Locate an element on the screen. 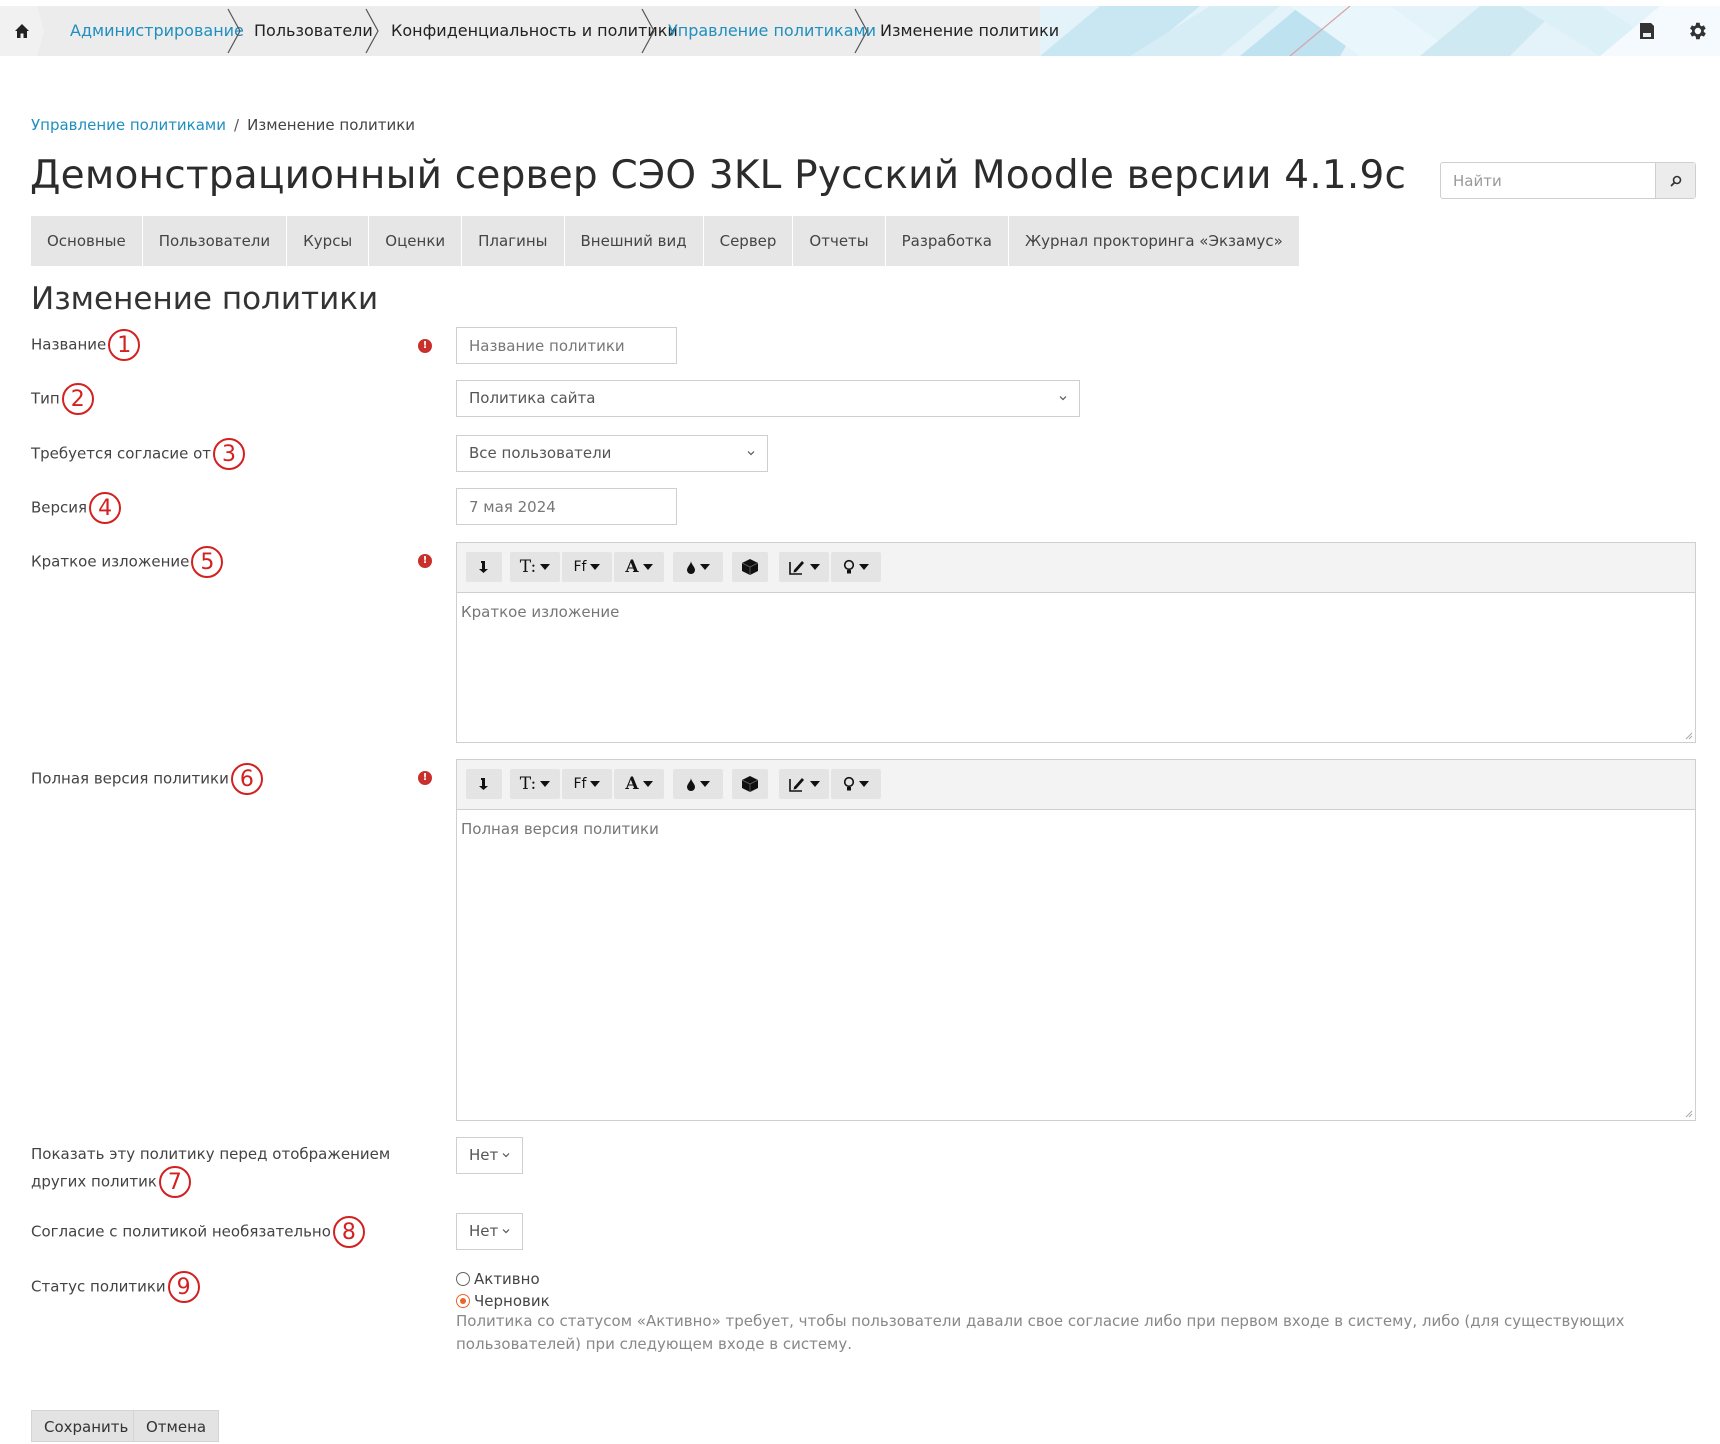 Image resolution: width=1720 pixels, height=1444 pixels. save-button: Сохранить is located at coordinates (86, 1426).